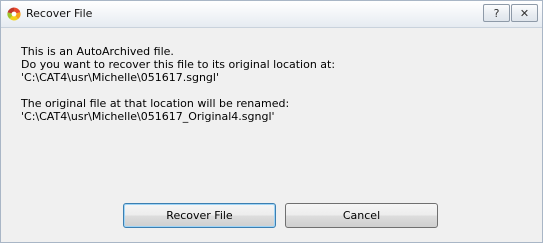 The height and width of the screenshot is (243, 543). What do you see at coordinates (97, 51) in the screenshot?
I see `message-autoarchived: This is an AutoArchived file.` at bounding box center [97, 51].